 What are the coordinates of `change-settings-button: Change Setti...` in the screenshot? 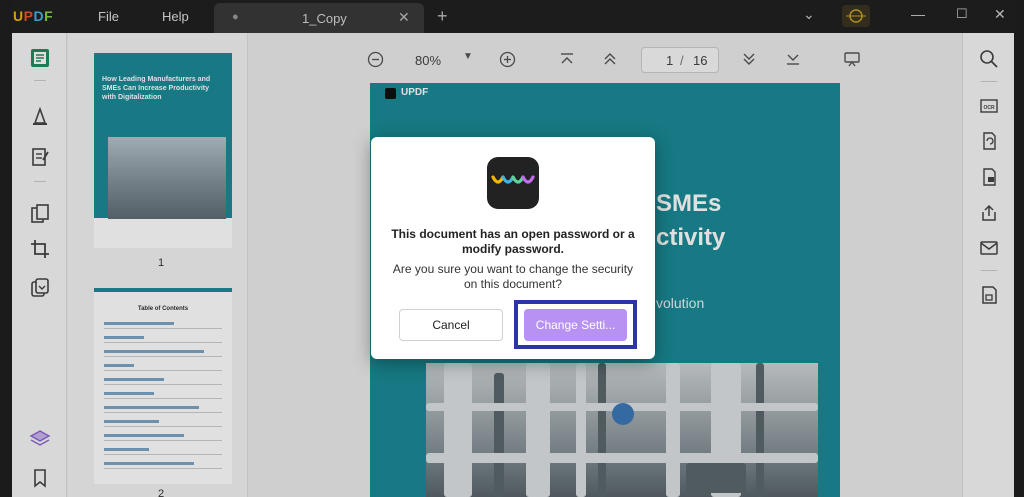 It's located at (575, 325).